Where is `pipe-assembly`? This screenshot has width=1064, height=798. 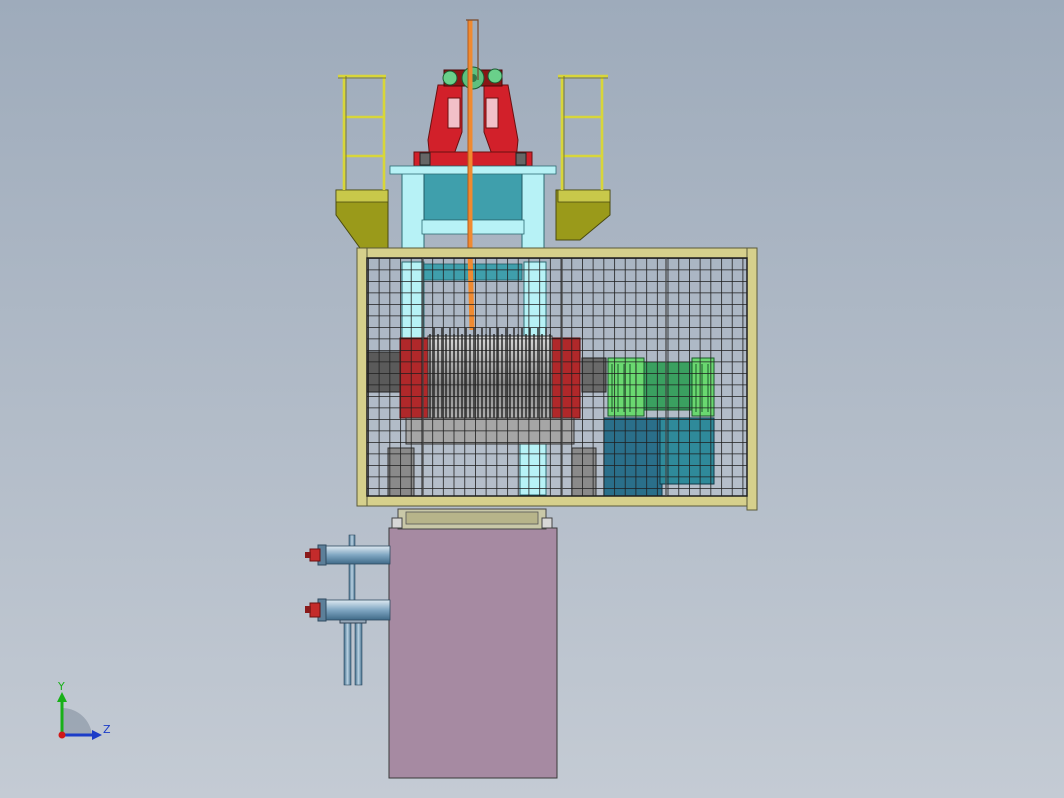 pipe-assembly is located at coordinates (348, 610).